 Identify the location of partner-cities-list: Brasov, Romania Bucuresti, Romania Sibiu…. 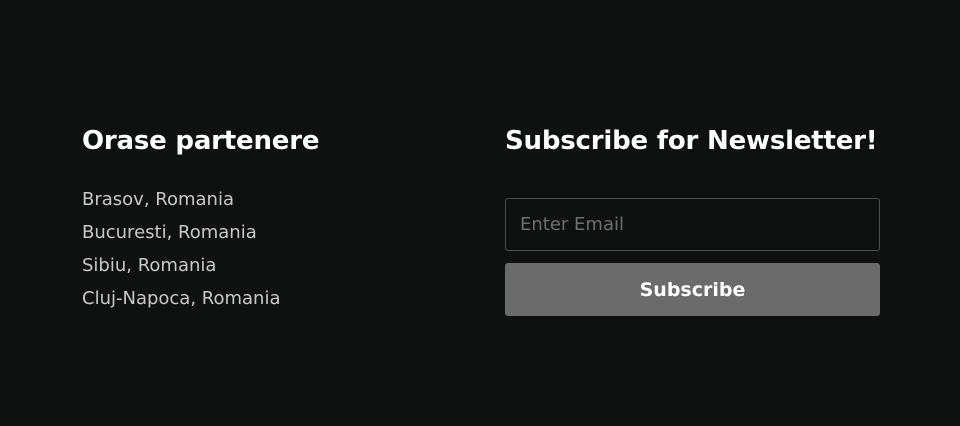
(181, 249).